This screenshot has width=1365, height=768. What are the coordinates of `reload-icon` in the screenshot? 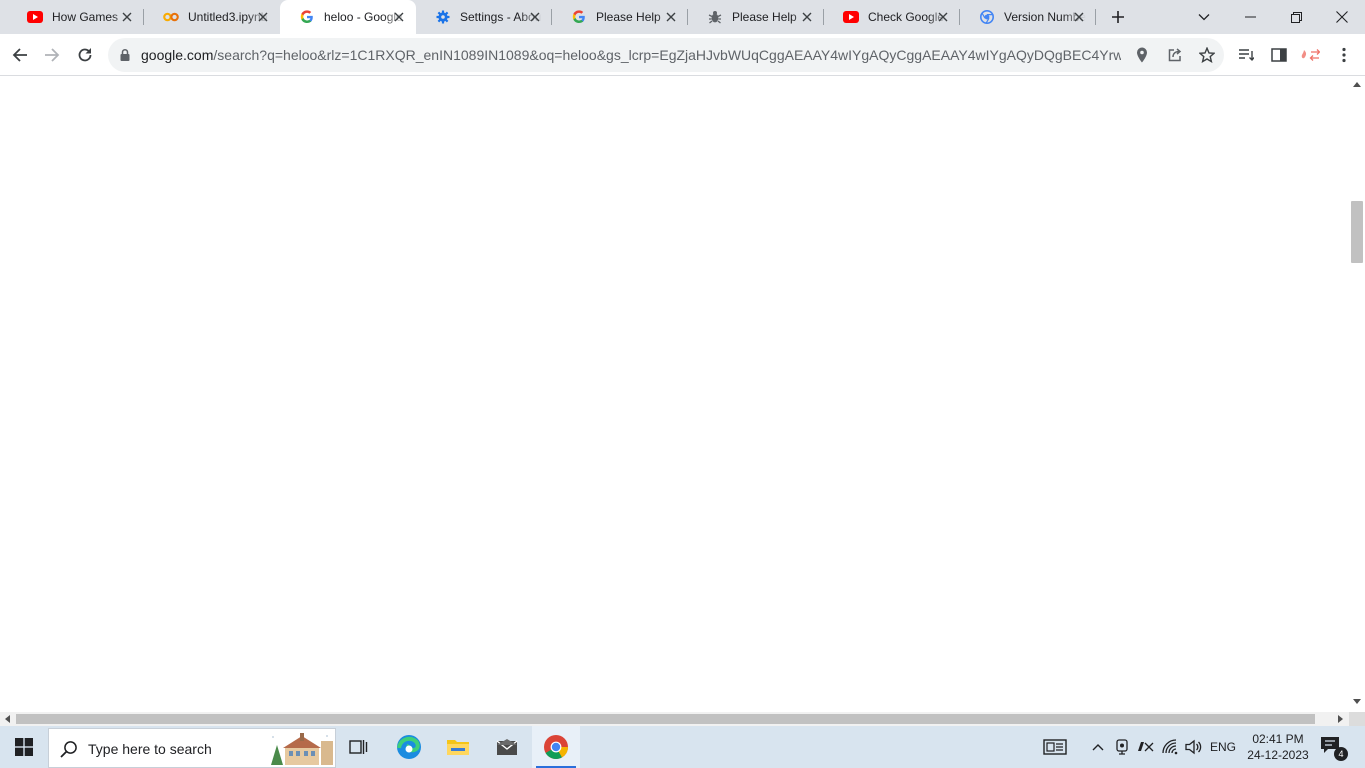 It's located at (85, 55).